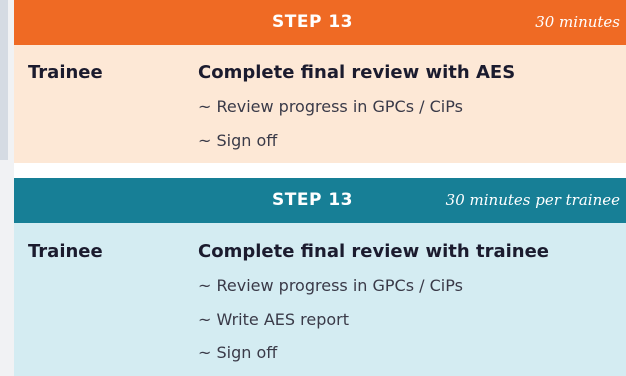 This screenshot has width=626, height=376. I want to click on left-margin-shade, so click(4, 80).